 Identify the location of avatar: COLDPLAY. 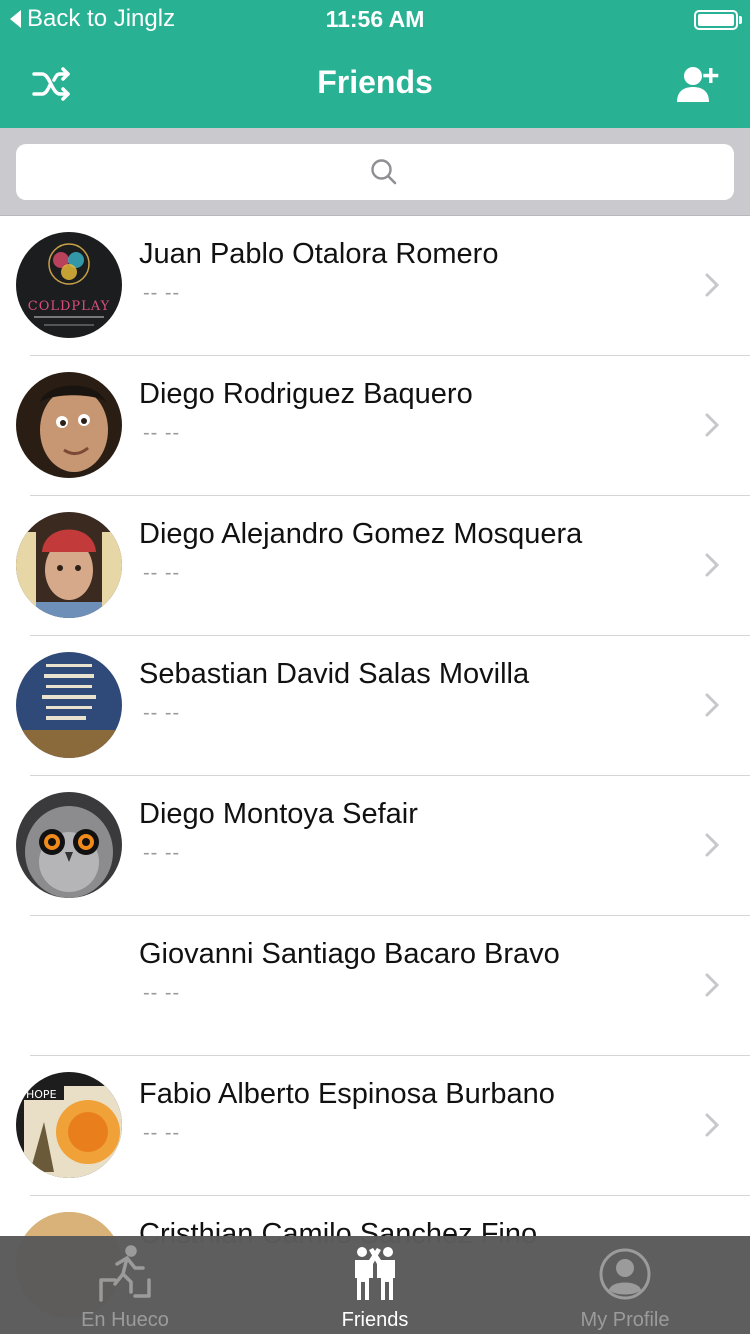
(69, 285).